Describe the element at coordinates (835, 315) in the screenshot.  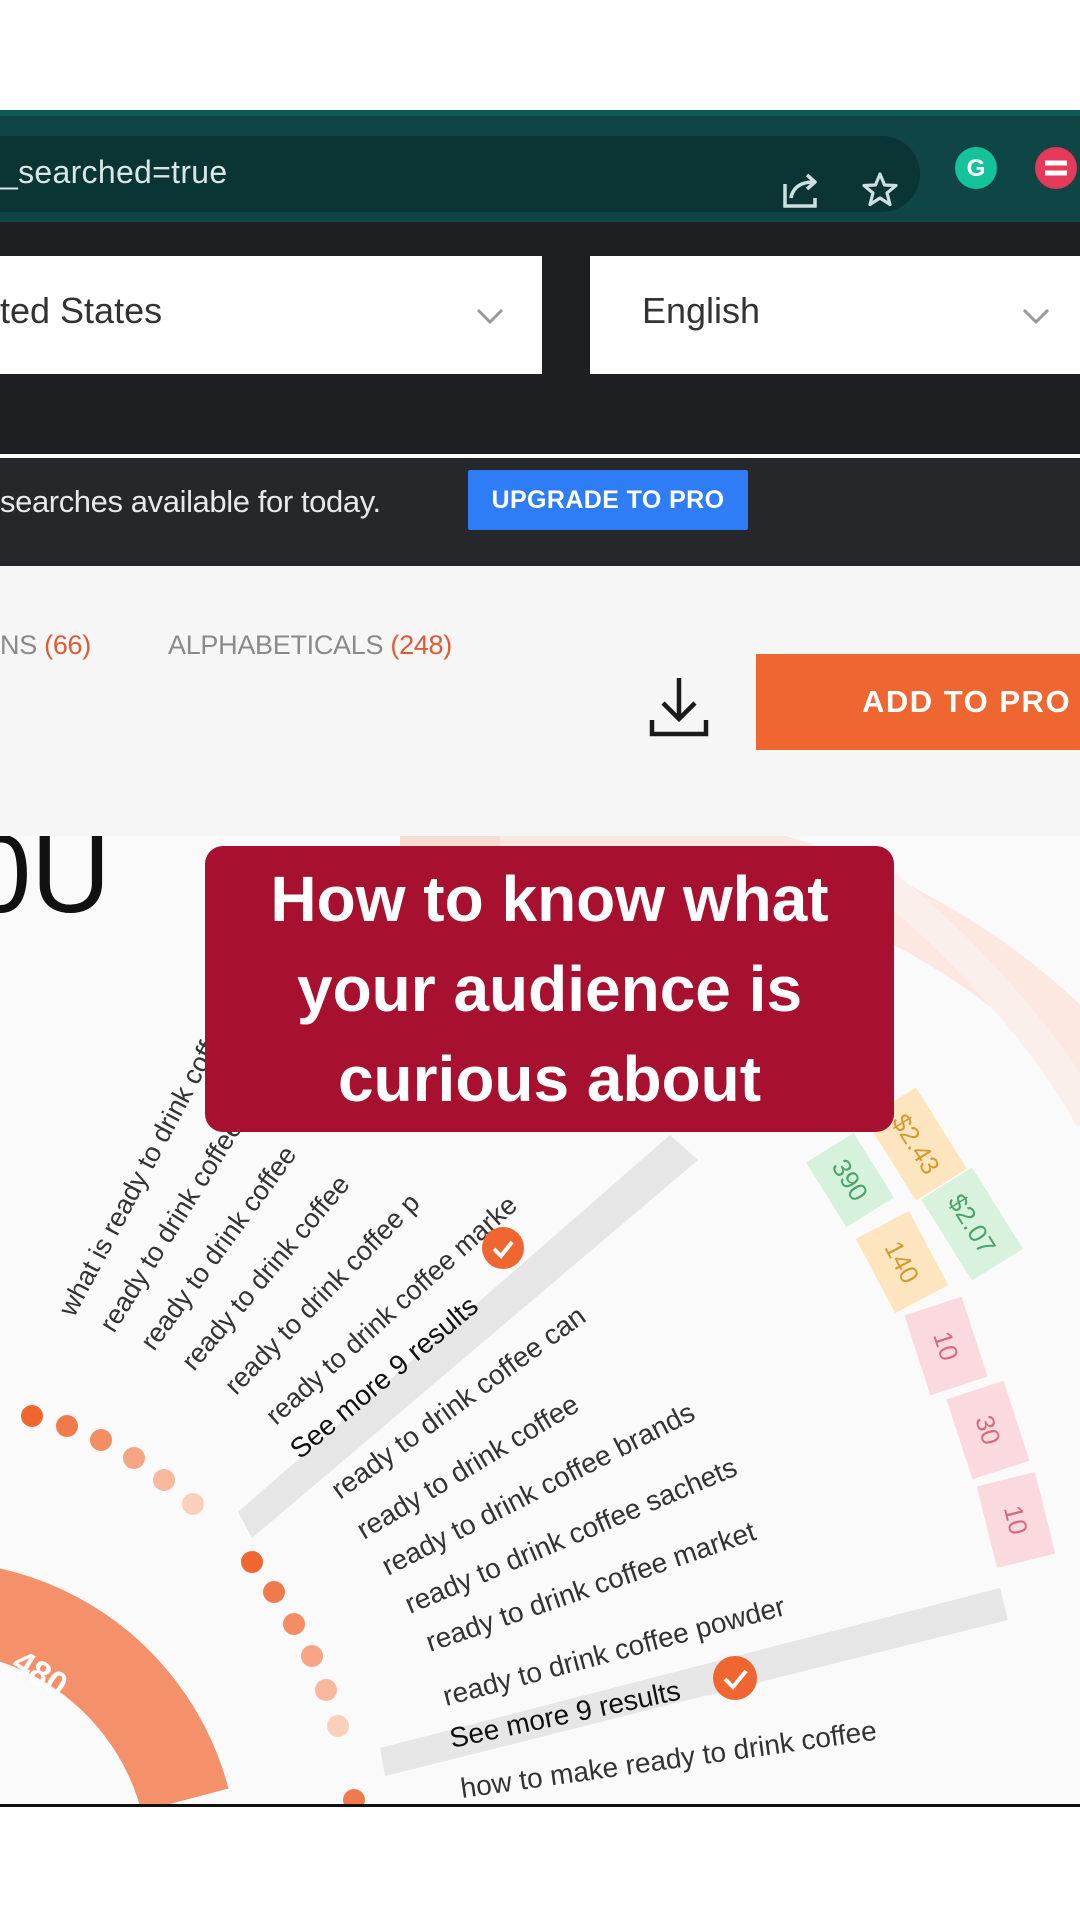
I see `language-select: English` at that location.